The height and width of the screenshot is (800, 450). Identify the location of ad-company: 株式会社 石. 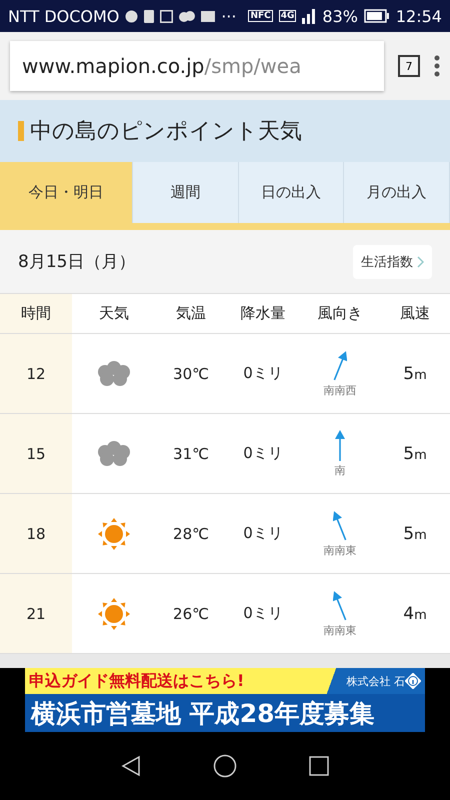
(375, 681).